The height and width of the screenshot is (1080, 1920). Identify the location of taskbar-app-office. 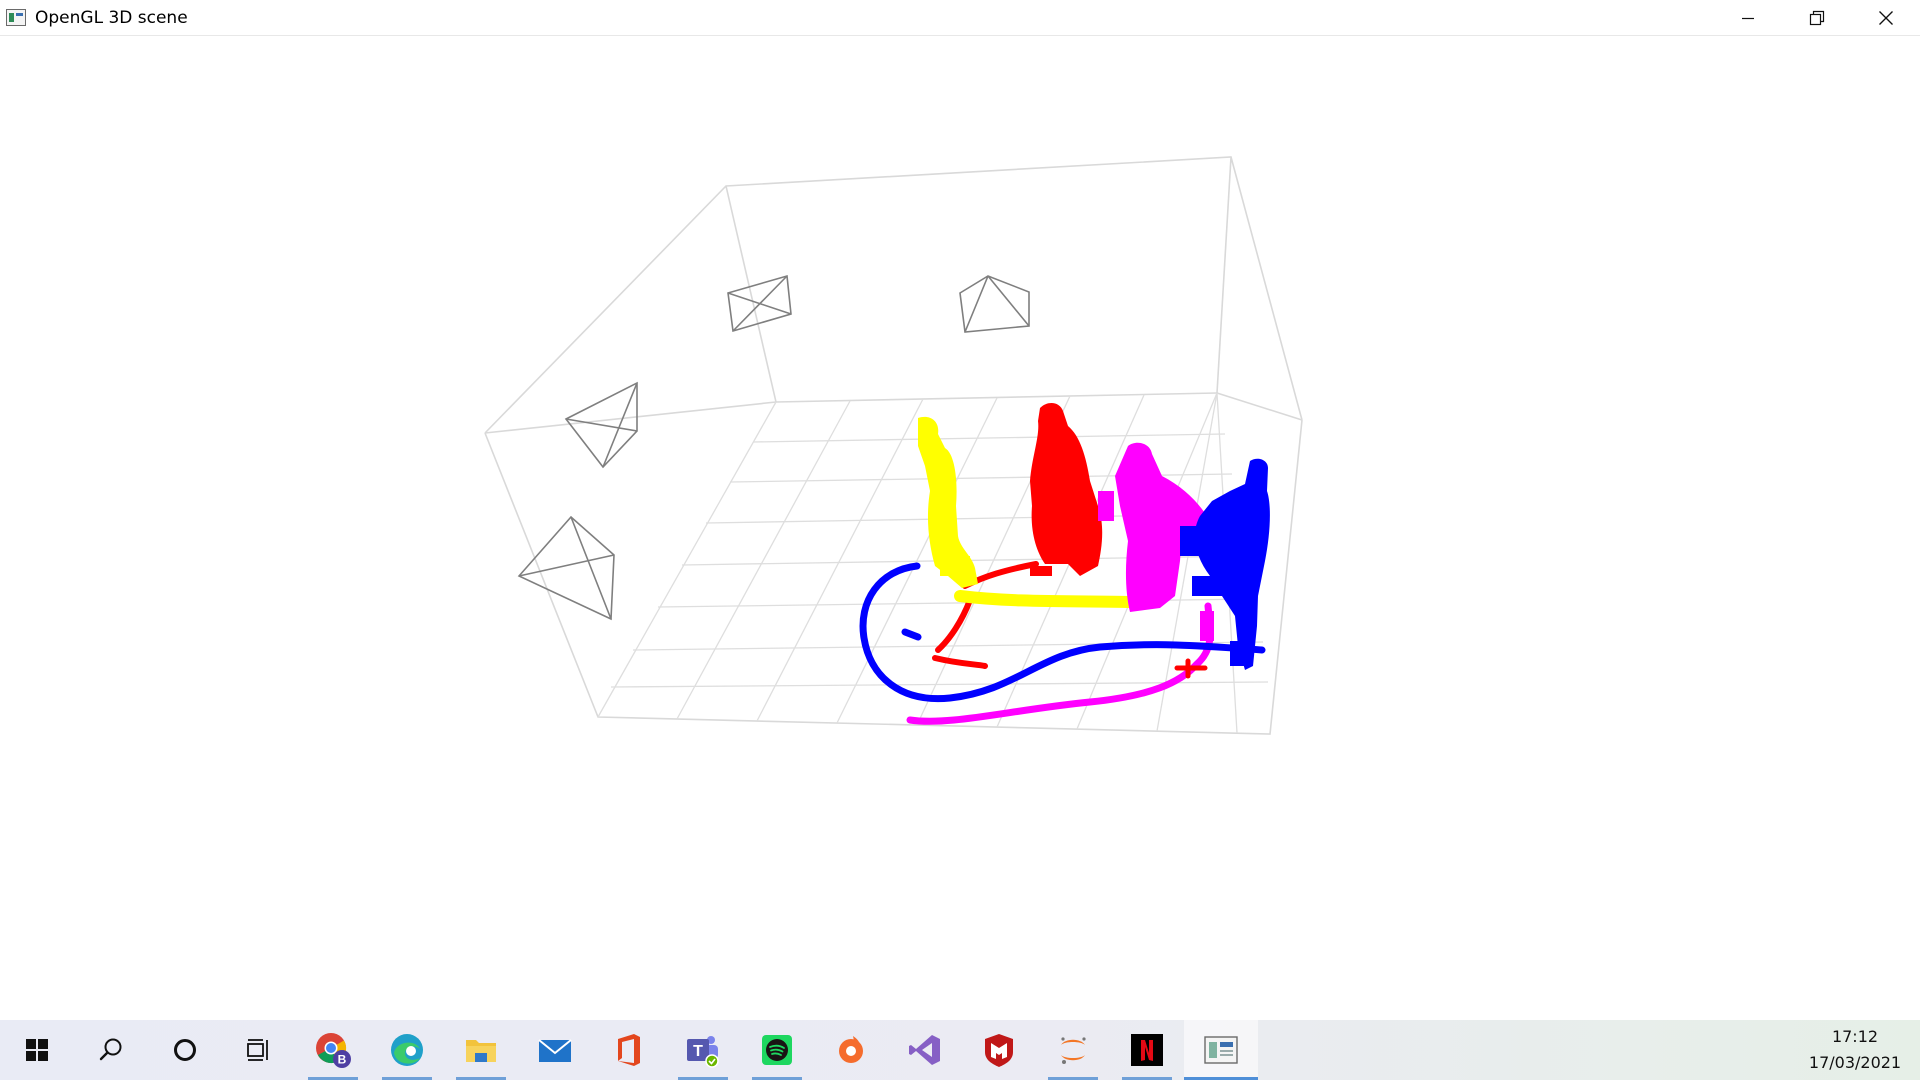
(629, 1050).